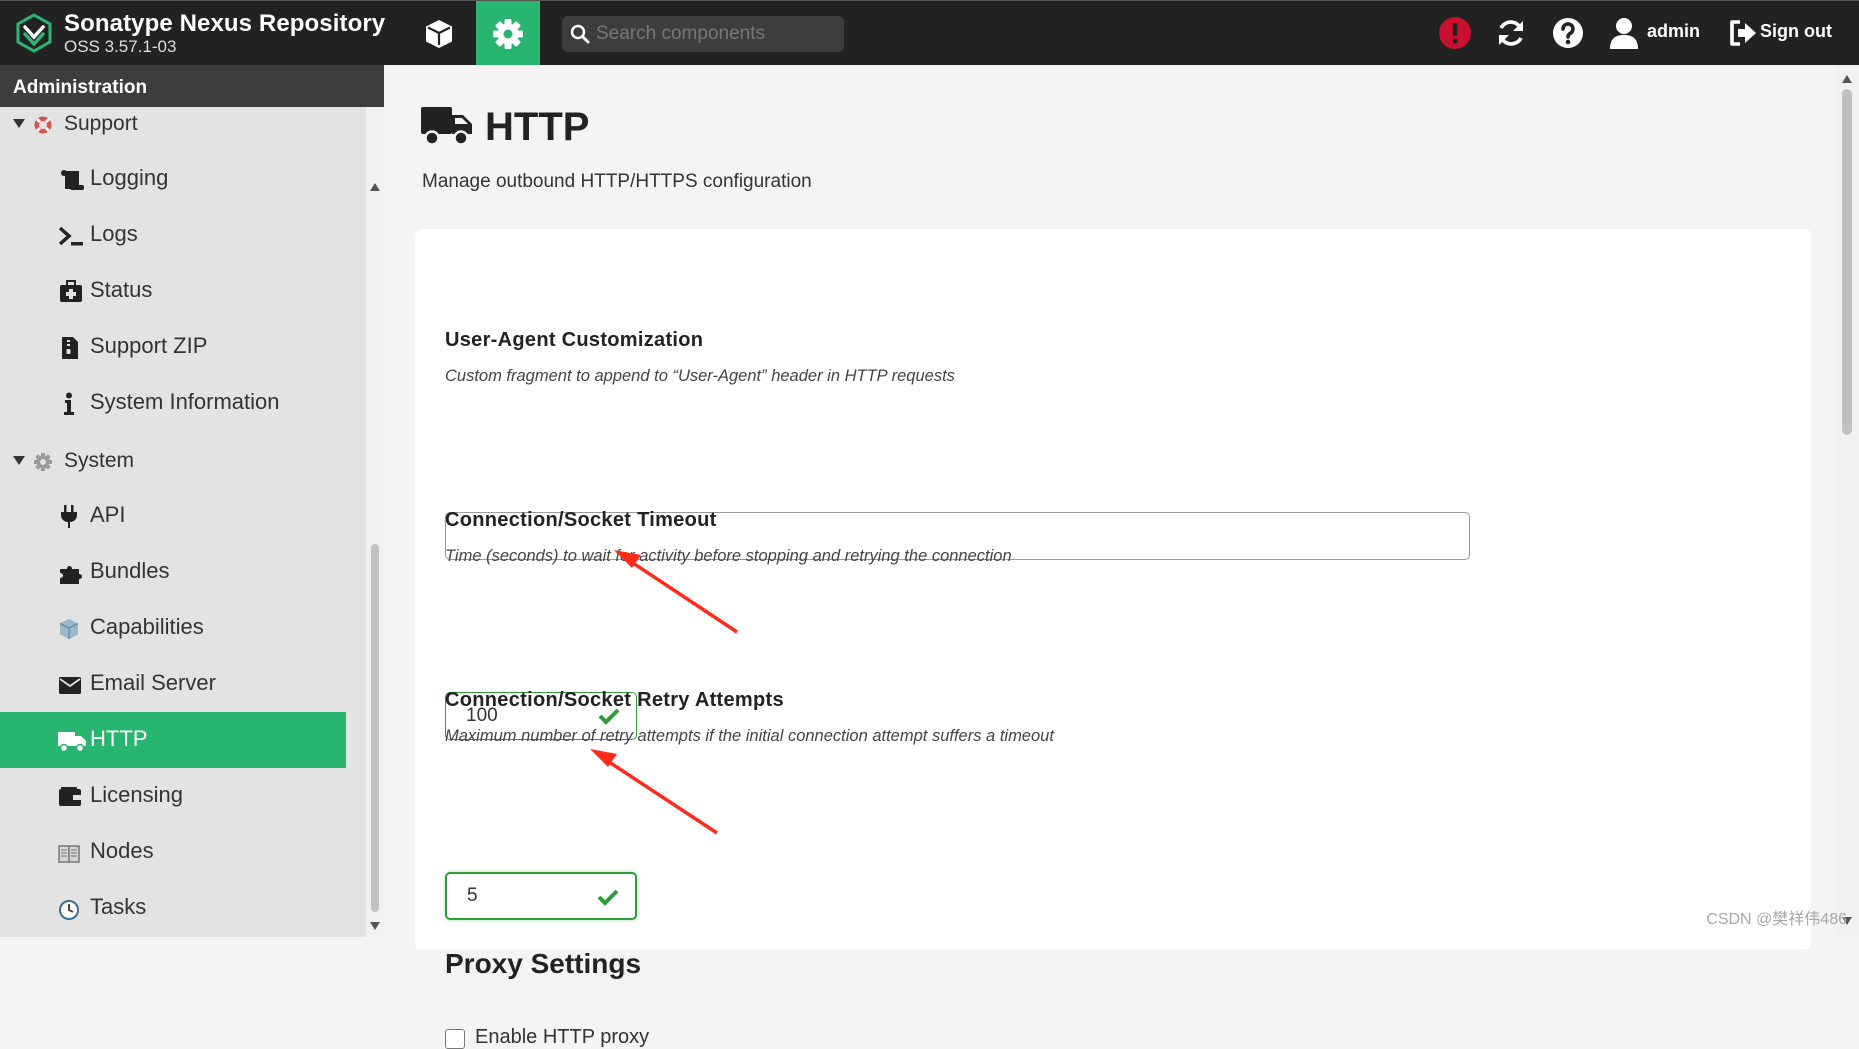 Image resolution: width=1859 pixels, height=1049 pixels. What do you see at coordinates (129, 177) in the screenshot?
I see `sidebar-item-label: Logging` at bounding box center [129, 177].